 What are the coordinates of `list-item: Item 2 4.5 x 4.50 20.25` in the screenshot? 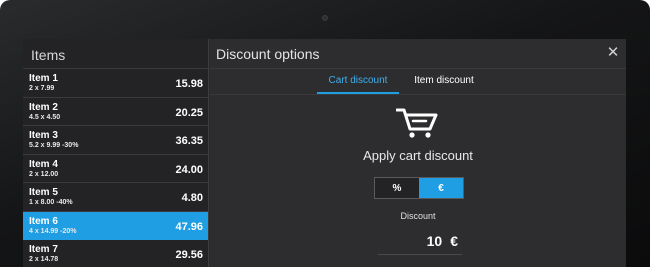 It's located at (115, 112).